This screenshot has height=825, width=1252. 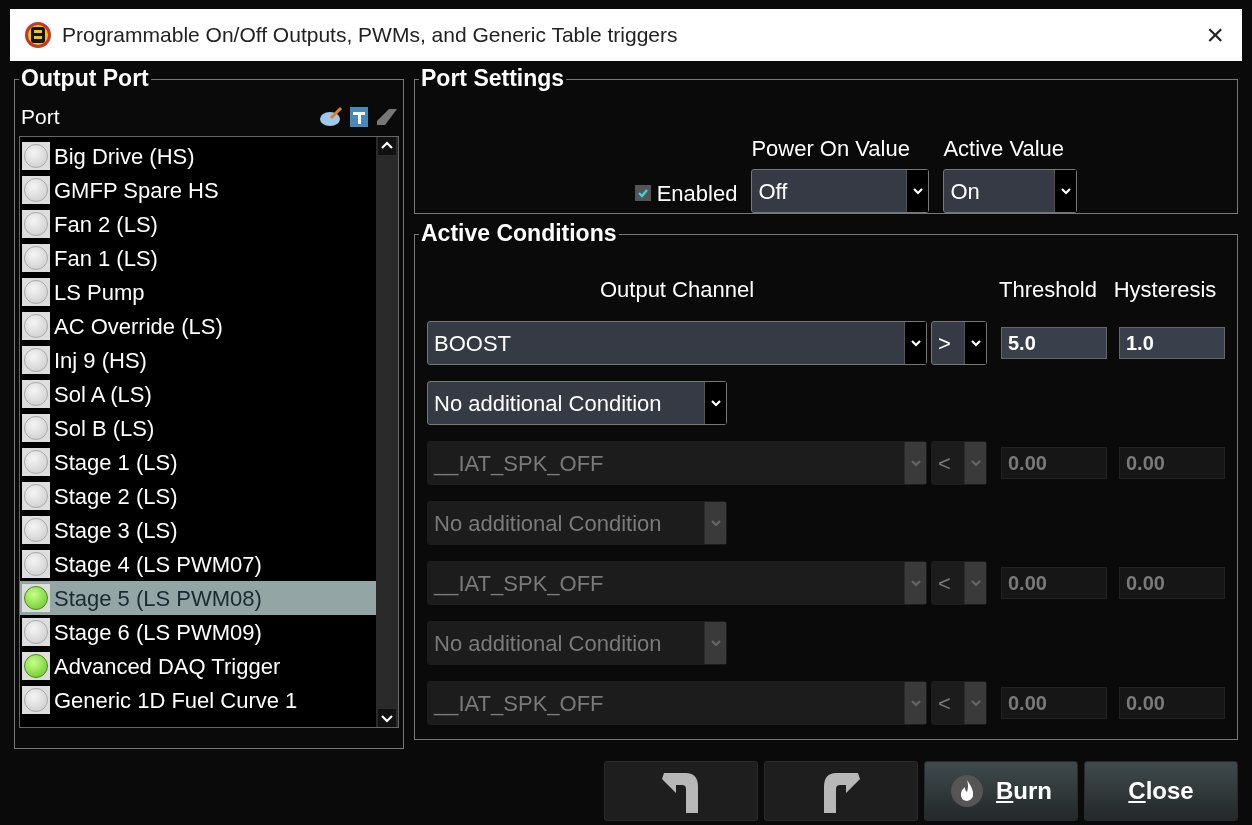 I want to click on dropdown: Off, so click(x=840, y=191).